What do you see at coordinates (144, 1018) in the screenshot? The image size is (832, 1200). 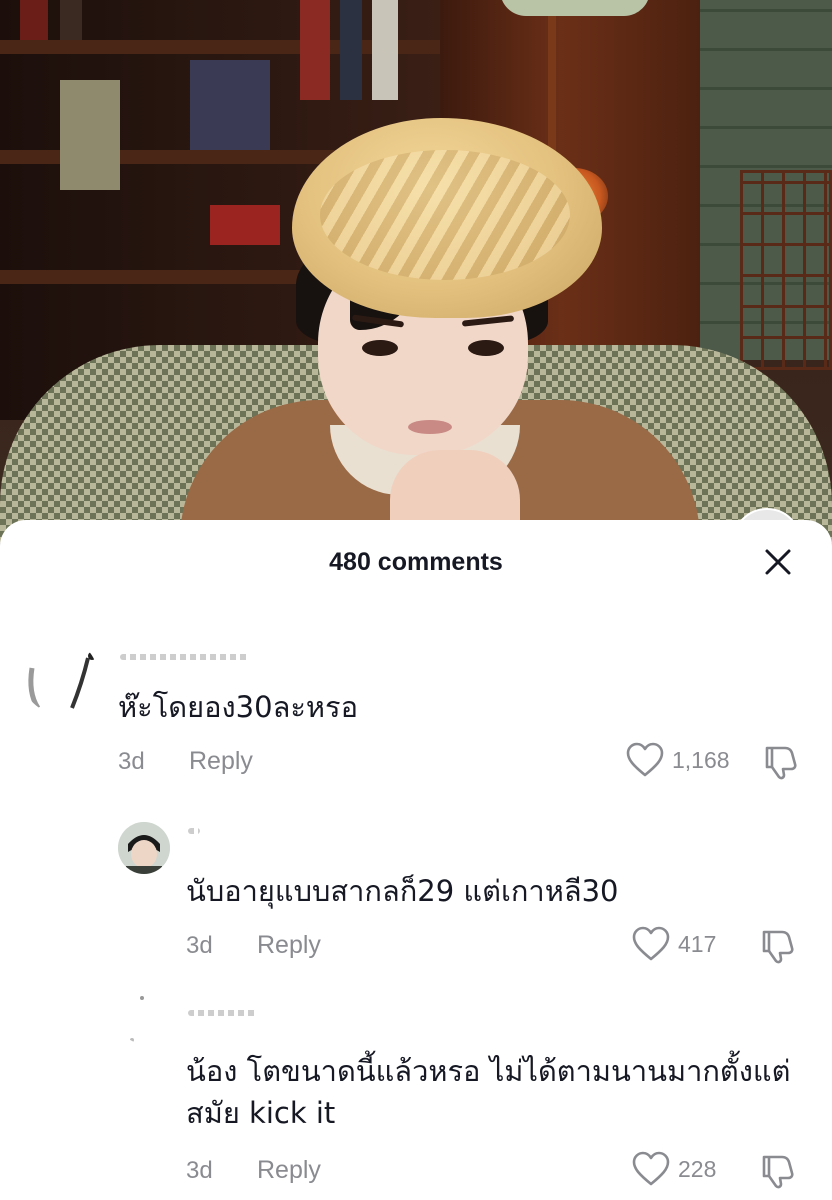 I see `avatar` at bounding box center [144, 1018].